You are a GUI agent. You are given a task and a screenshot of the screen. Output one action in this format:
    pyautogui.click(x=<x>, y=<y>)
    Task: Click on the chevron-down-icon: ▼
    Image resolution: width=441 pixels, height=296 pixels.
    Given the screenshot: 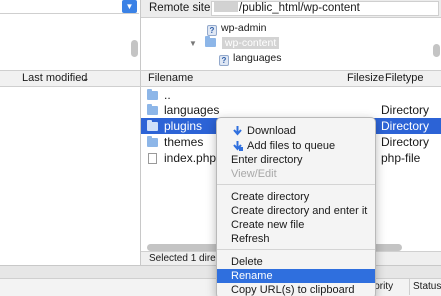 What is the action you would take?
    pyautogui.click(x=129, y=6)
    